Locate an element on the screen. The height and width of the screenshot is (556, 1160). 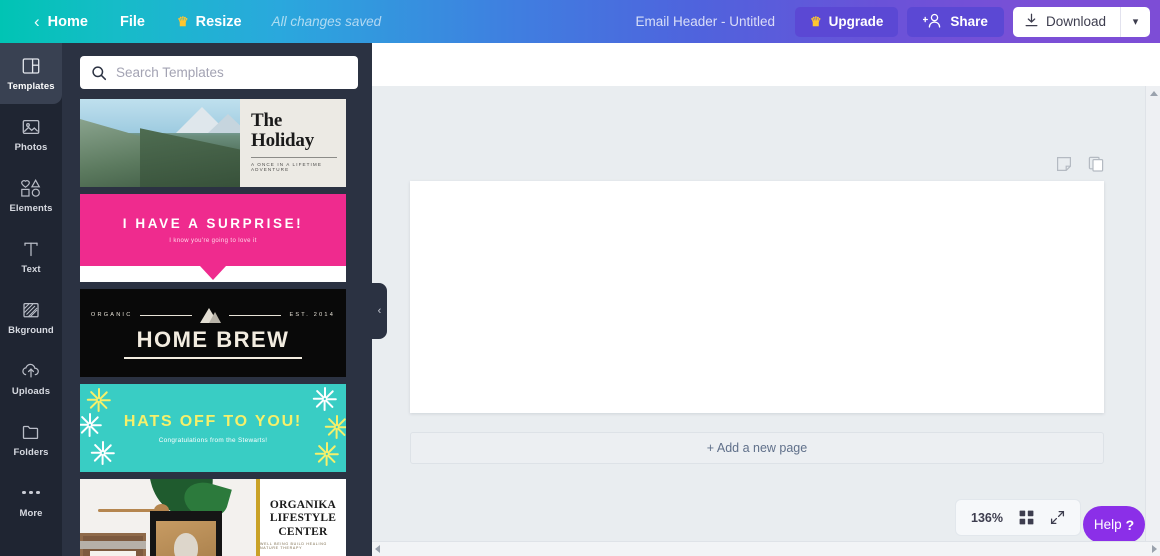
canvas-top-strip is located at coordinates (766, 64).